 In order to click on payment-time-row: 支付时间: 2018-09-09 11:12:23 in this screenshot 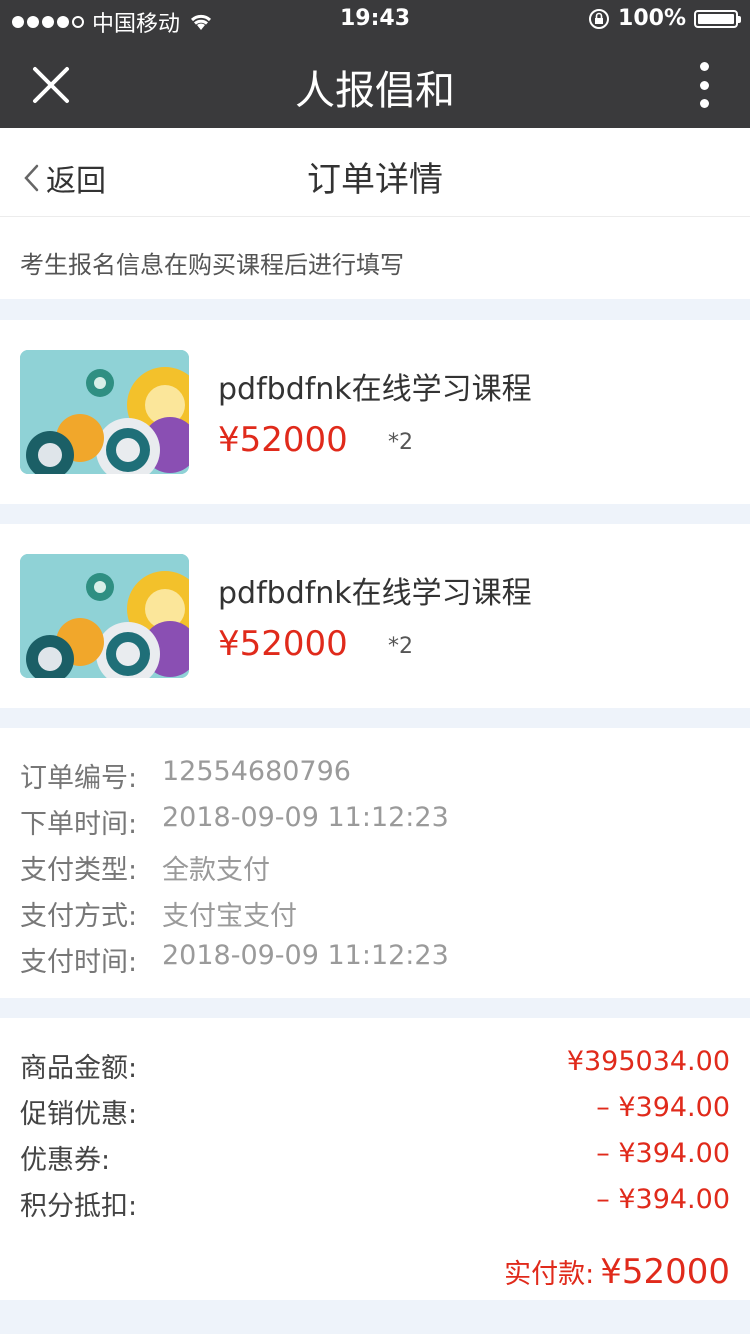, I will do `click(234, 959)`.